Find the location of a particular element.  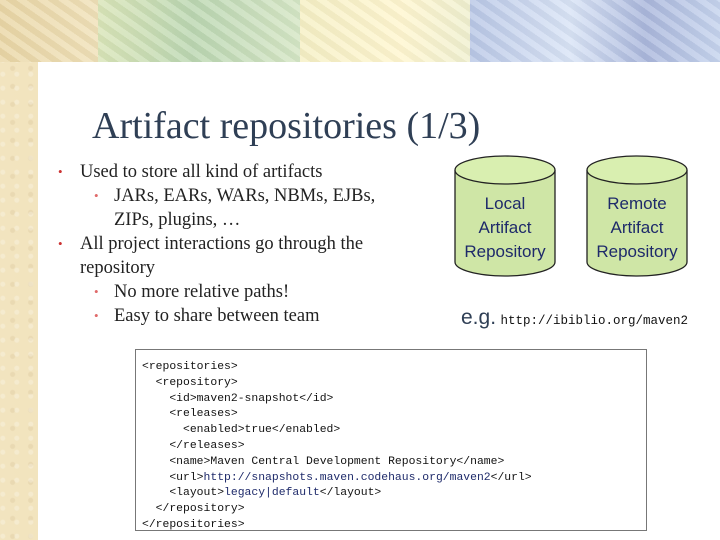

remote-repository-cylinder: Remote Artifact Repository is located at coordinates (637, 217).